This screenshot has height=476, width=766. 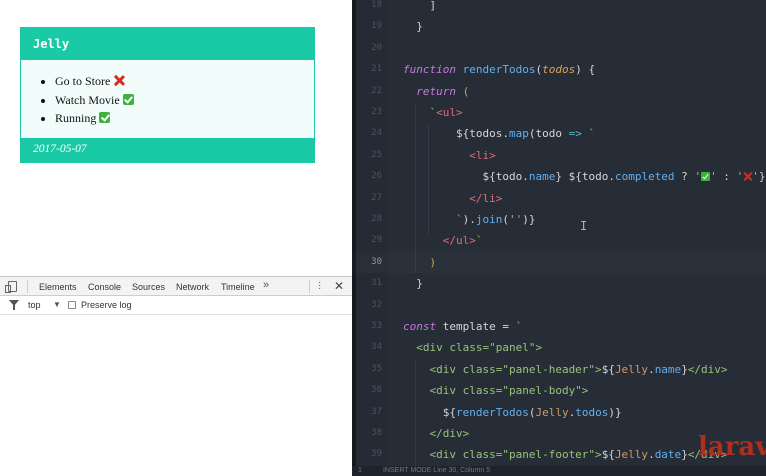 I want to click on code-line: 22 return (, so click(x=420, y=91).